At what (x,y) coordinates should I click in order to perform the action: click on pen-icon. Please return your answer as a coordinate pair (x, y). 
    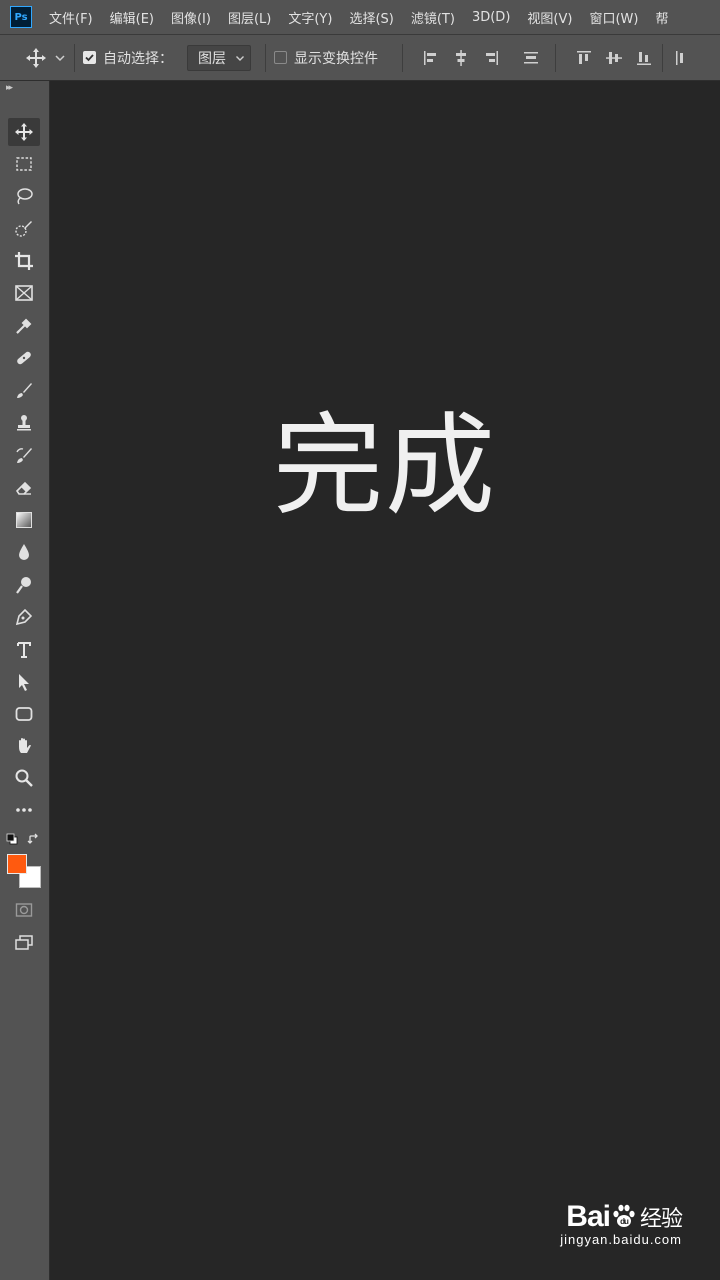
    Looking at the image, I should click on (24, 617).